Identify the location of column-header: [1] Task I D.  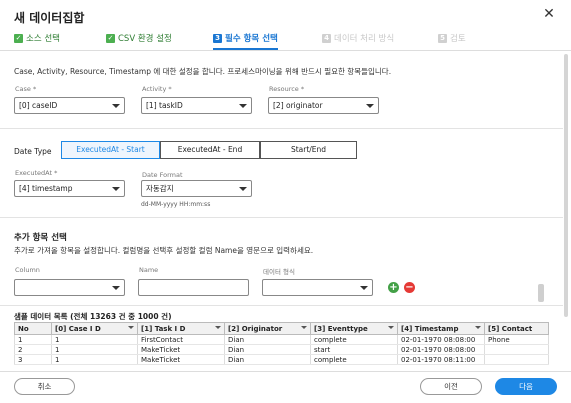
(181, 328).